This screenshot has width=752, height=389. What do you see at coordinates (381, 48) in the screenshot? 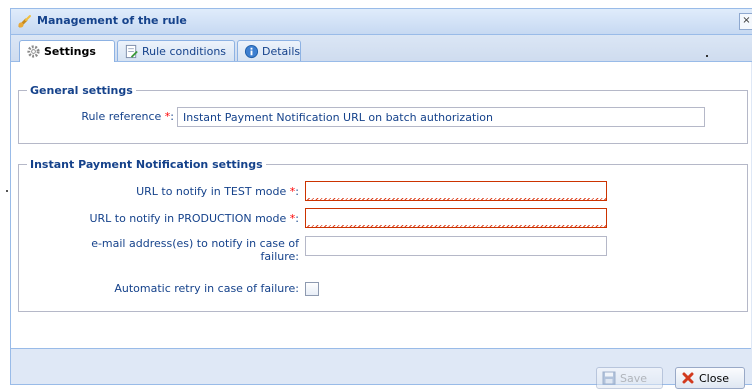
I see `tab-strip: Settings Rule conditions Details` at bounding box center [381, 48].